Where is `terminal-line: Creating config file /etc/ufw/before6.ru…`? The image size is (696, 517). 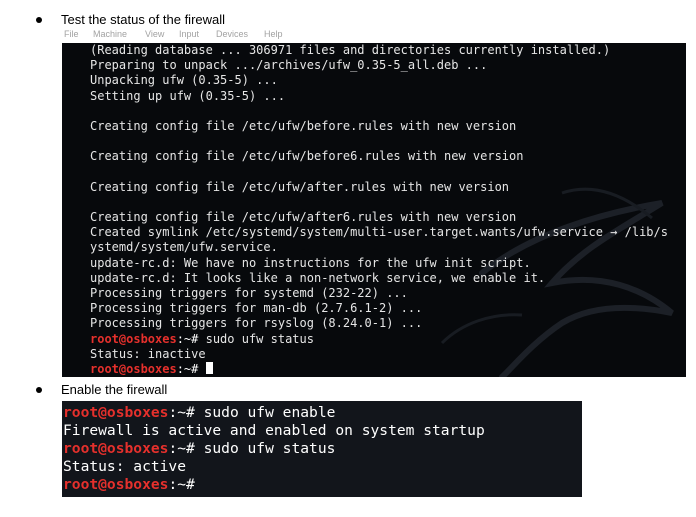
terminal-line: Creating config file /etc/ufw/before6.ru… is located at coordinates (307, 156).